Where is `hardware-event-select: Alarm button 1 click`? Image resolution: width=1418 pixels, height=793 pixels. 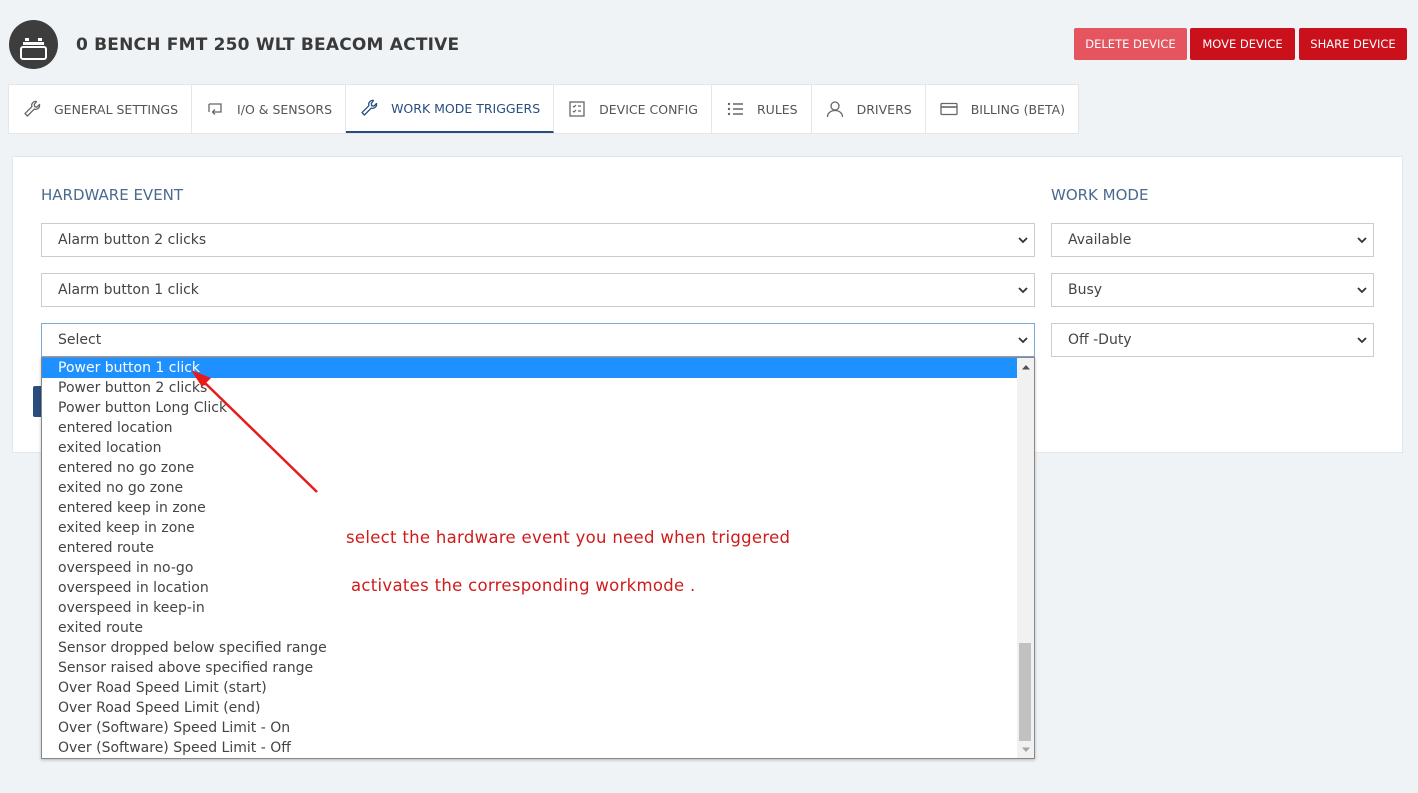
hardware-event-select: Alarm button 1 click is located at coordinates (538, 290).